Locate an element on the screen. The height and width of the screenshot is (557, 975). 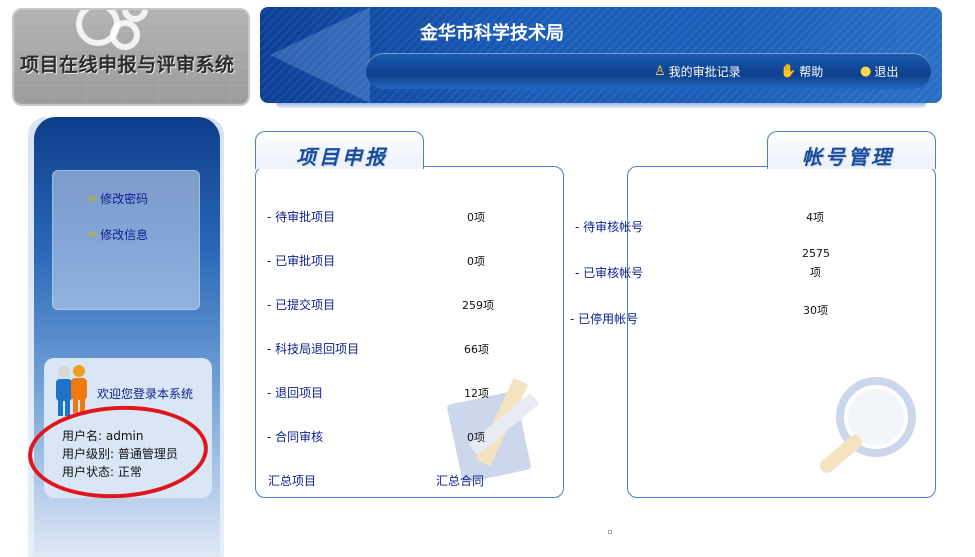
disabled-accounts-link: - 已停用帐号 is located at coordinates (604, 318).